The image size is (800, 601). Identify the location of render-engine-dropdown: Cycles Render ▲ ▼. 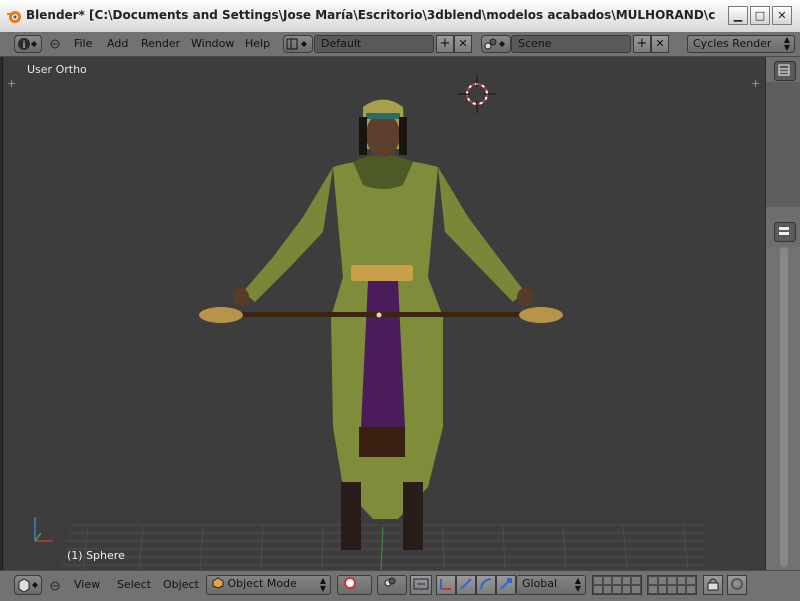
(741, 44).